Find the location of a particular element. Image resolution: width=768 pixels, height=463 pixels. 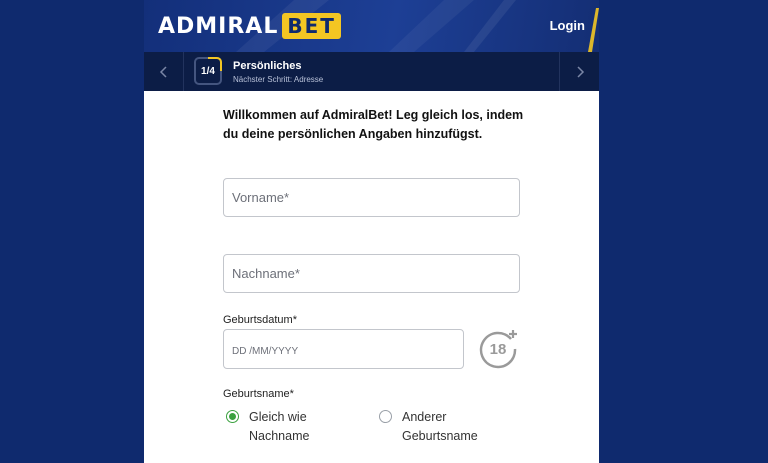

login-link: Login is located at coordinates (567, 25).